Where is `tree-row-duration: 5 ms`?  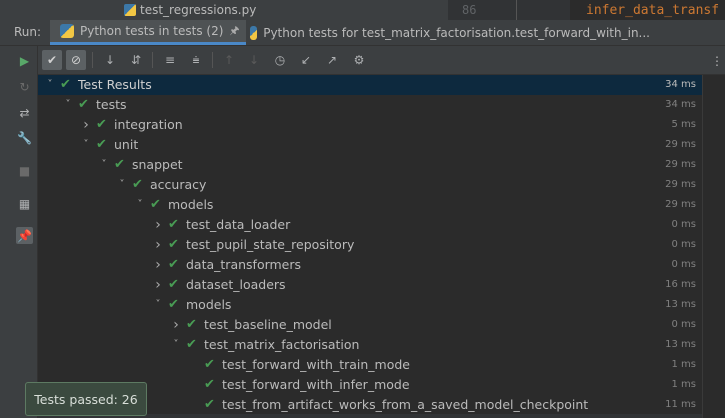
tree-row-duration: 5 ms is located at coordinates (684, 124).